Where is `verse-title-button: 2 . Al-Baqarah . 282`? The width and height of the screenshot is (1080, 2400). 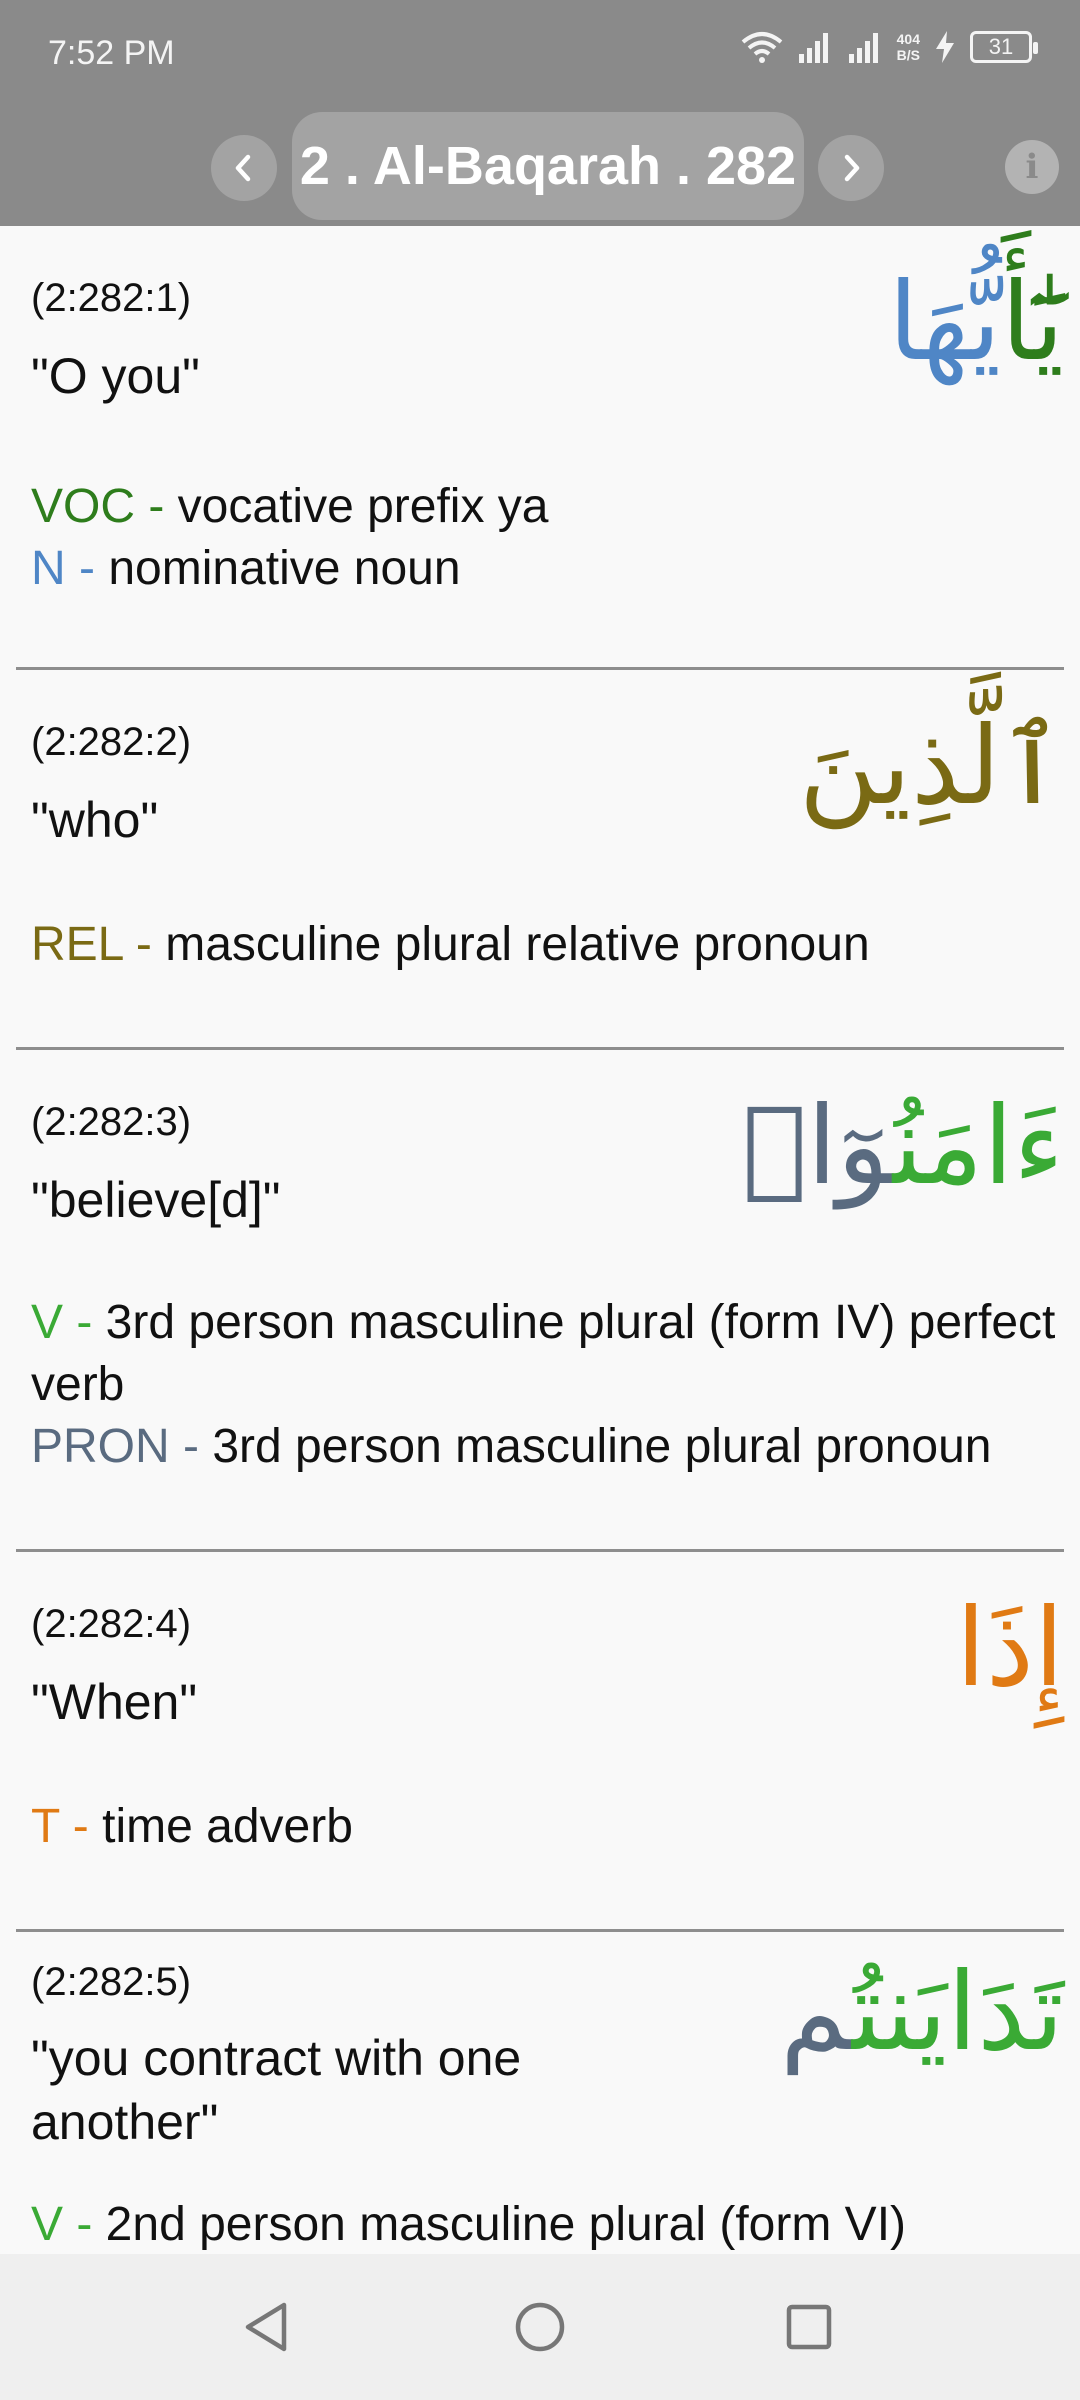
verse-title-button: 2 . Al-Baqarah . 282 is located at coordinates (548, 166).